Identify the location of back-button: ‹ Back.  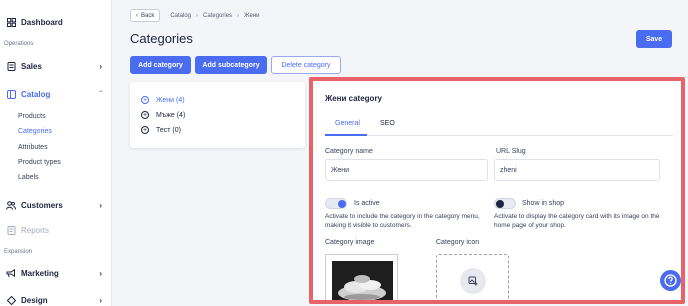
(145, 15).